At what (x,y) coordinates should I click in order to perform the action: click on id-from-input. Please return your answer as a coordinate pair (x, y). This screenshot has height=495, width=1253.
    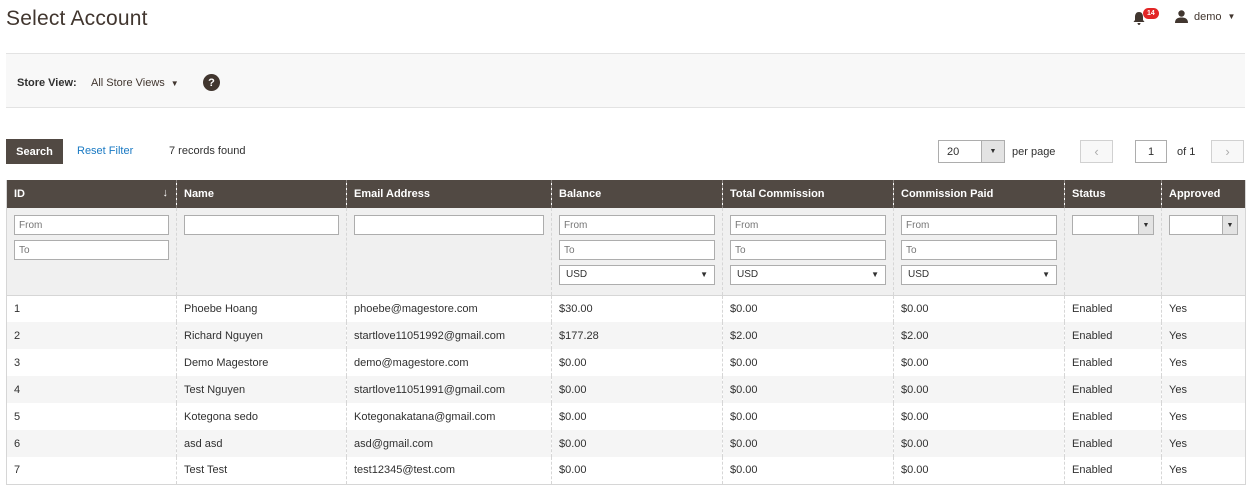
    Looking at the image, I should click on (91, 225).